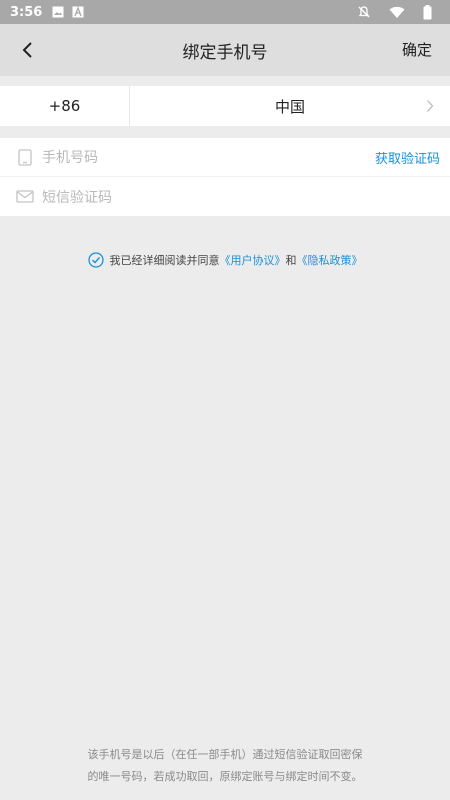  What do you see at coordinates (427, 12) in the screenshot?
I see `battery-icon` at bounding box center [427, 12].